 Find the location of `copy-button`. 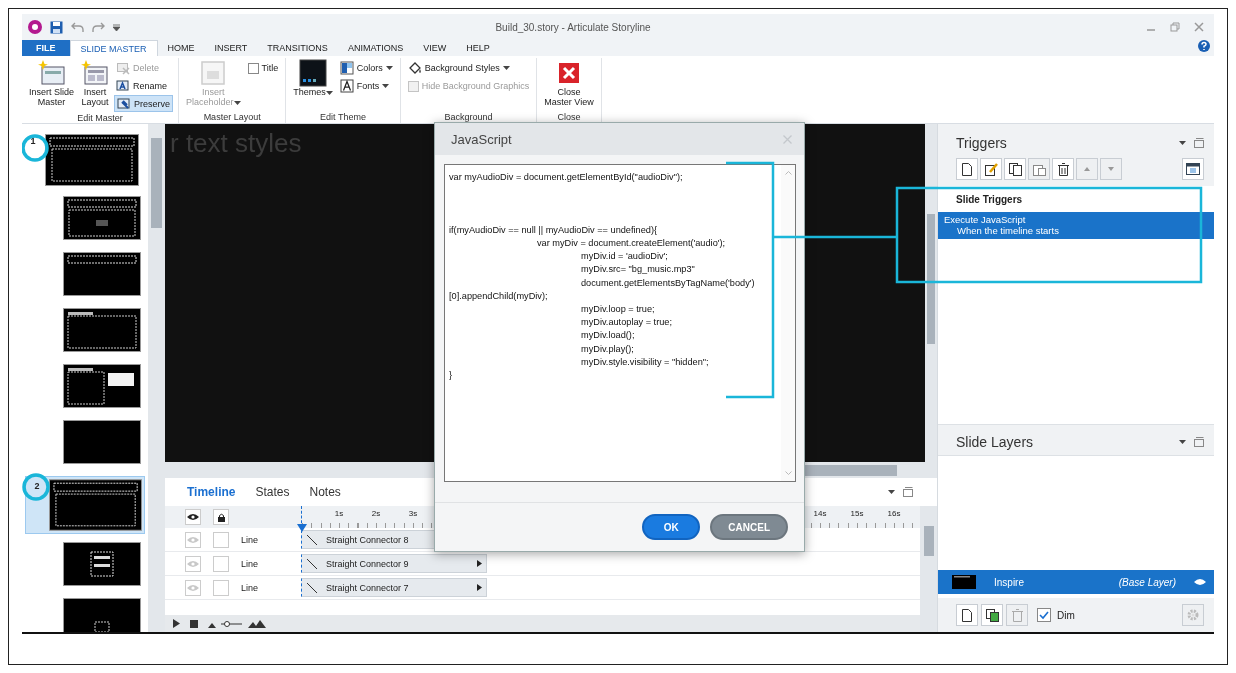

copy-button is located at coordinates (1015, 169).